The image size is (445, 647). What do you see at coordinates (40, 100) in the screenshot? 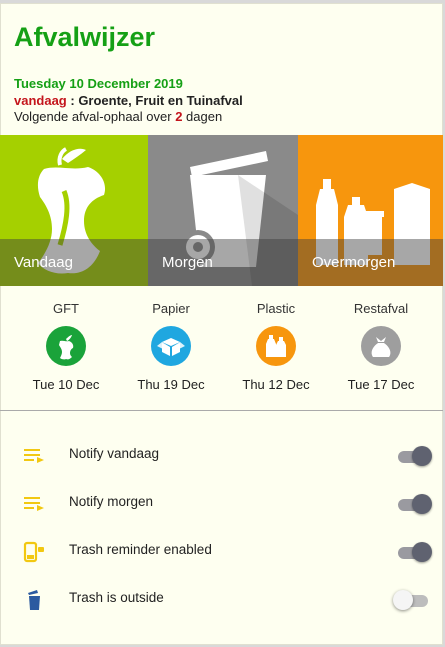
I see `today-prefix: vandaag` at bounding box center [40, 100].